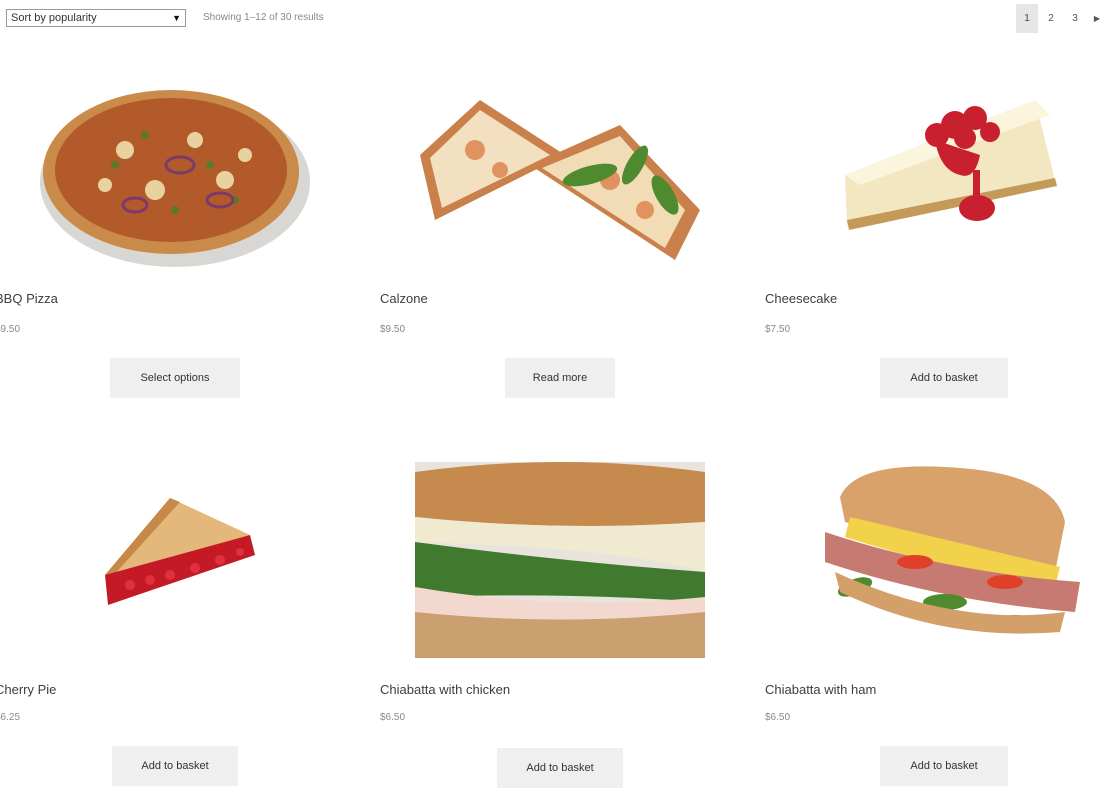 The width and height of the screenshot is (1112, 788). Describe the element at coordinates (560, 298) in the screenshot. I see `product-title: Calzone` at that location.